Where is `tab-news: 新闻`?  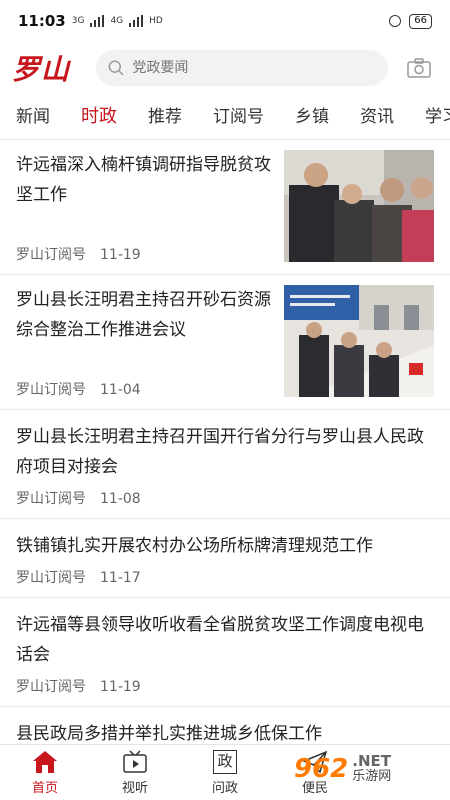
tab-news: 新闻 is located at coordinates (33, 116).